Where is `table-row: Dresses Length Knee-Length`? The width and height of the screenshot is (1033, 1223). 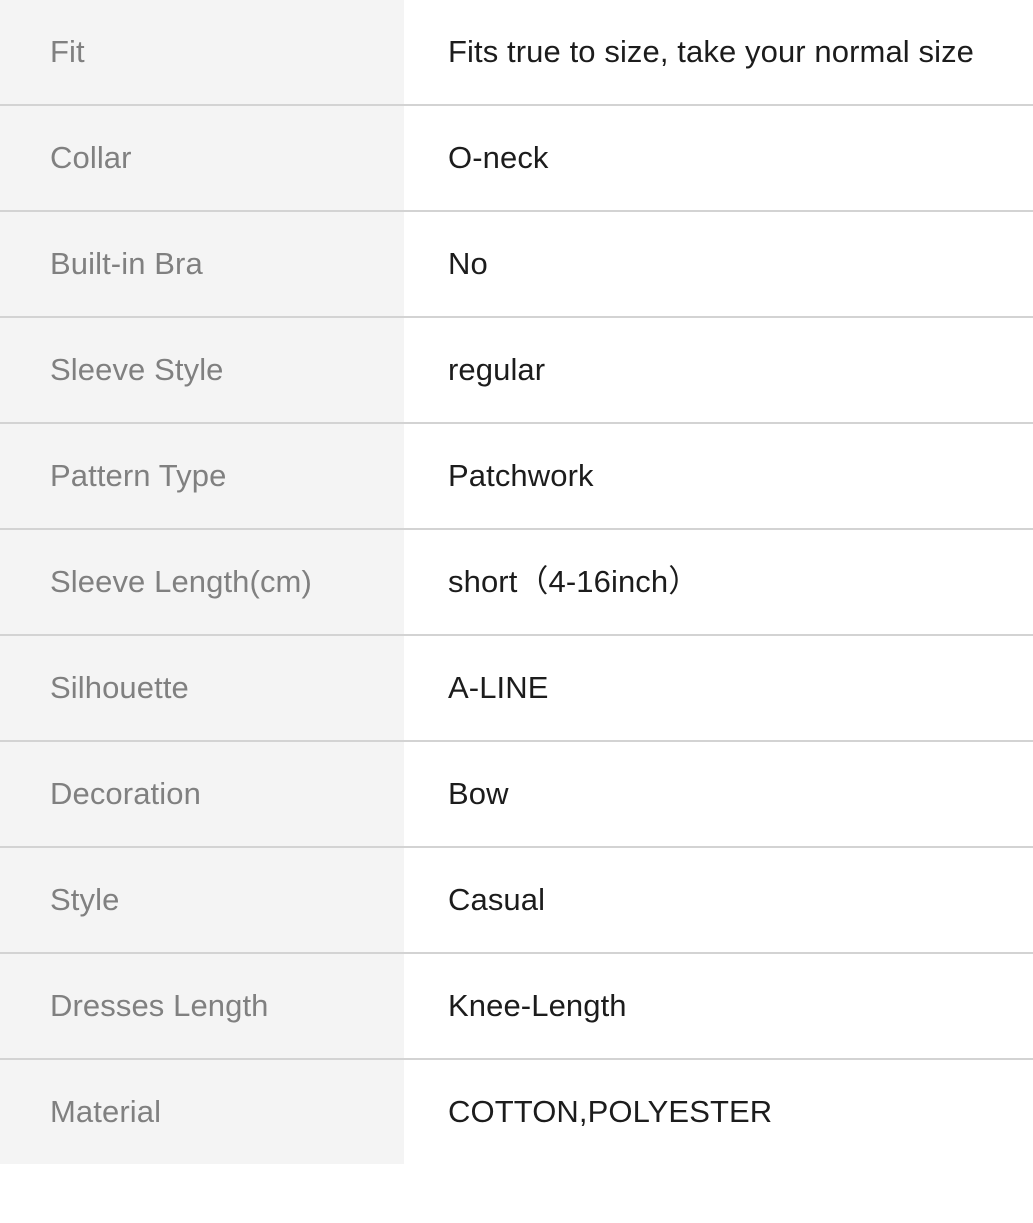
table-row: Dresses Length Knee-Length is located at coordinates (516, 1007).